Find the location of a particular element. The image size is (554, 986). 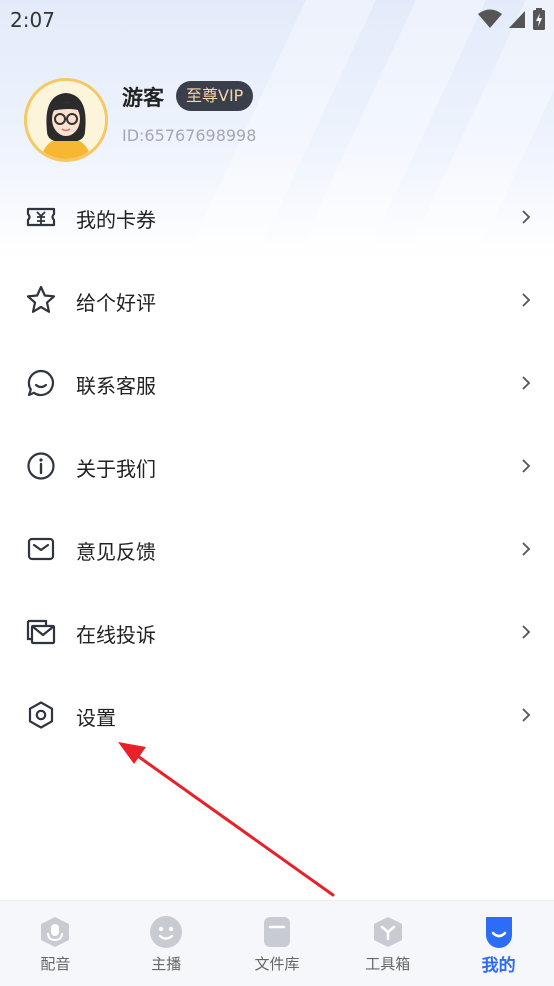

menu-item-label: 联系客服 is located at coordinates (116, 386).